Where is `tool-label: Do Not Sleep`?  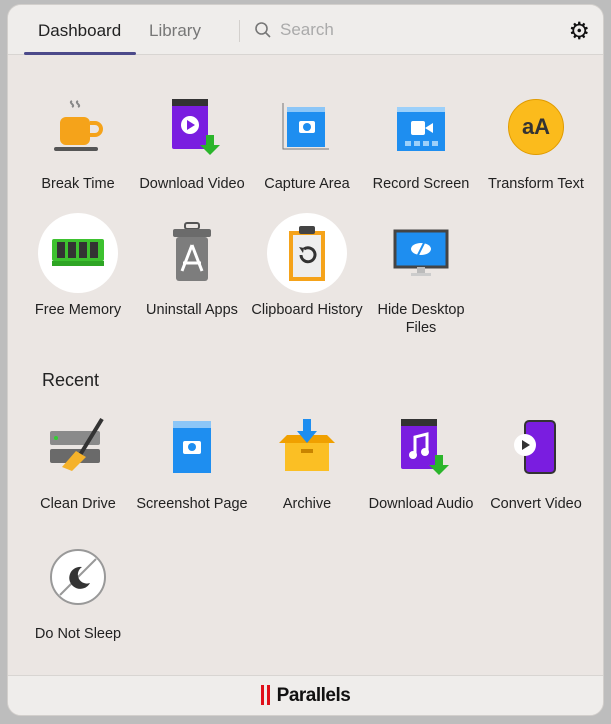 tool-label: Do Not Sleep is located at coordinates (78, 634).